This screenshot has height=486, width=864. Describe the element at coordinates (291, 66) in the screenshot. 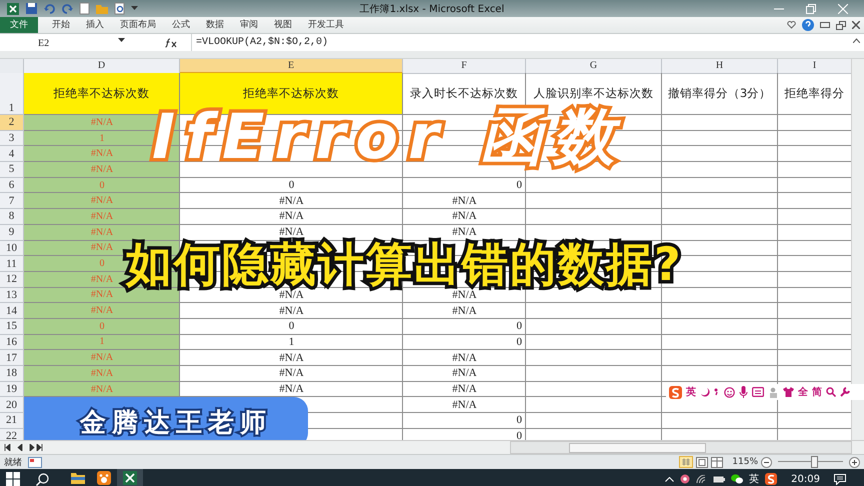

I see `column-header: E` at that location.